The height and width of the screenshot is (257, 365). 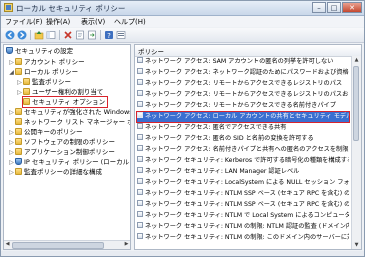 I want to click on maximize-icon: □, so click(x=334, y=7).